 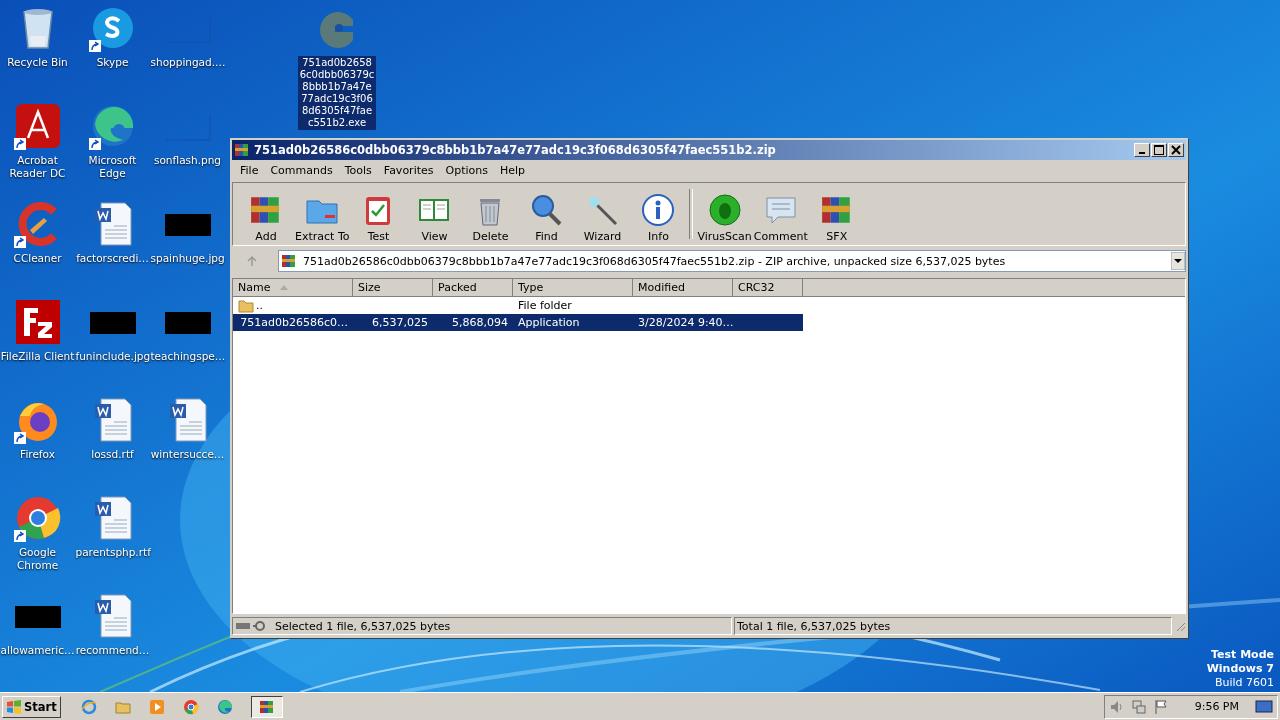 What do you see at coordinates (515, 150) in the screenshot?
I see `window-title: 751ad0b26586c0dbb06379c8bbb1b7a47e77adc19c3f068d6305f47faec551b2.zip` at bounding box center [515, 150].